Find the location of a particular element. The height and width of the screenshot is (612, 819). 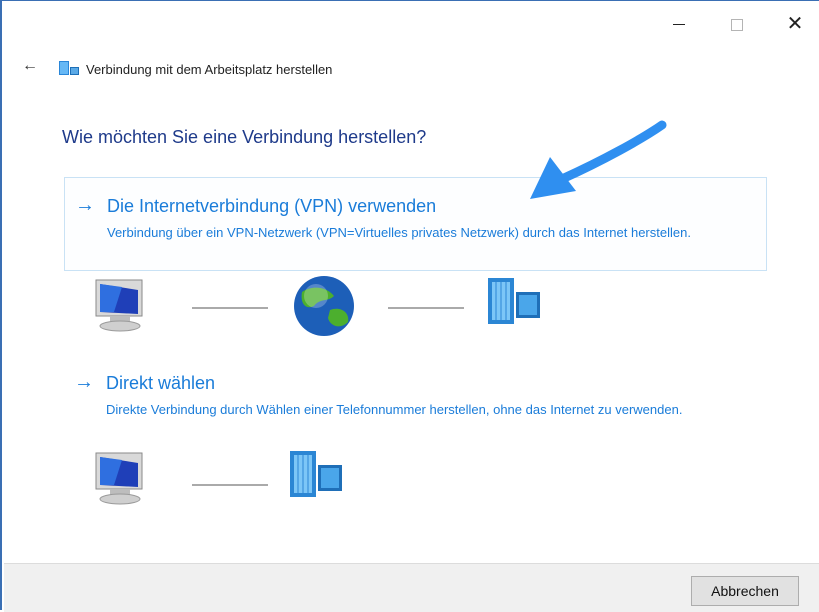

close-button: ✕ is located at coordinates (795, 24).